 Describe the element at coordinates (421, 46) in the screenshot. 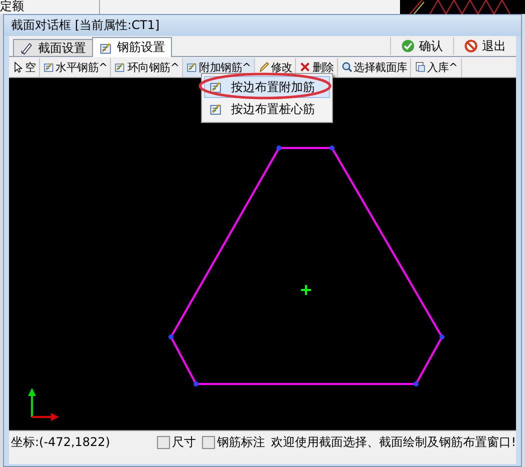

I see `confirm-button: 确认` at that location.